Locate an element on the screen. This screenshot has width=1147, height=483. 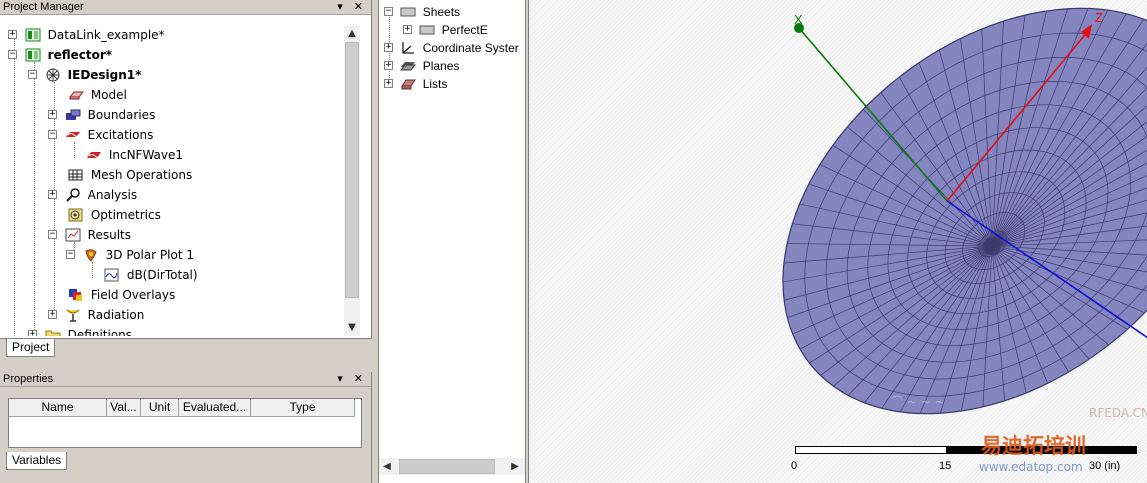
tree-item-label: Field Overlays is located at coordinates (133, 294).